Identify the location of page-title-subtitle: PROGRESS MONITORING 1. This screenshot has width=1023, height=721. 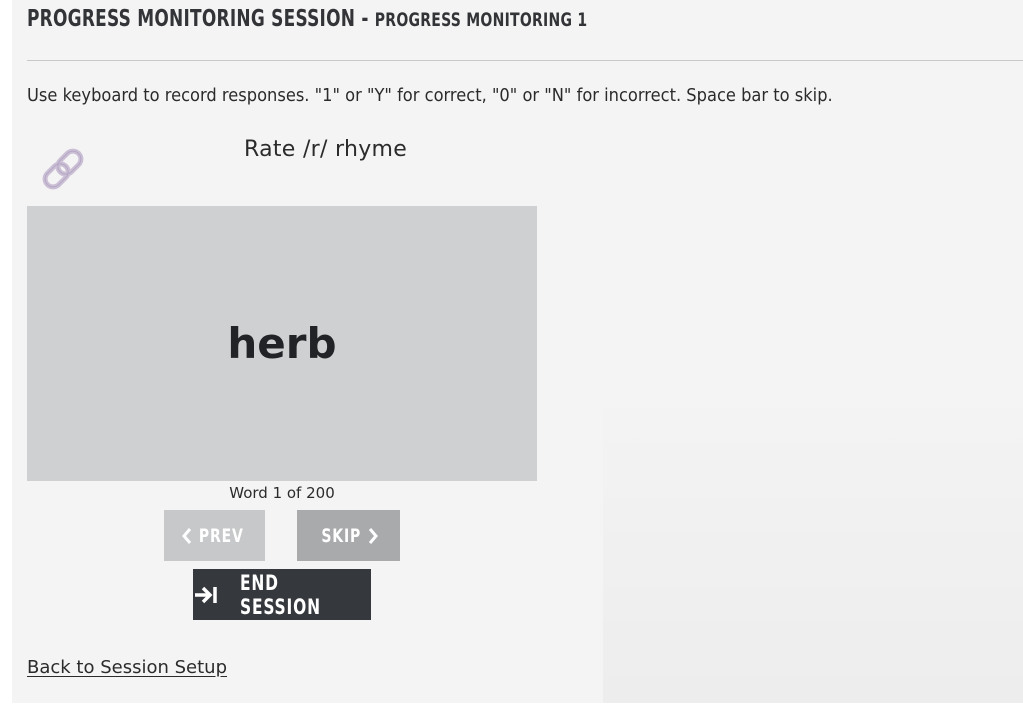
(481, 20).